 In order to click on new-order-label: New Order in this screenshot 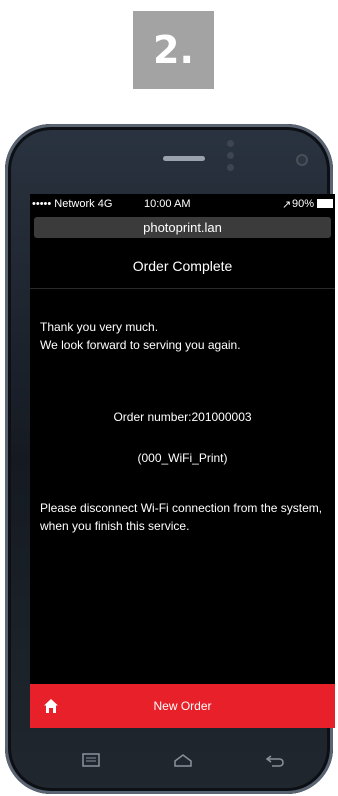, I will do `click(182, 706)`.